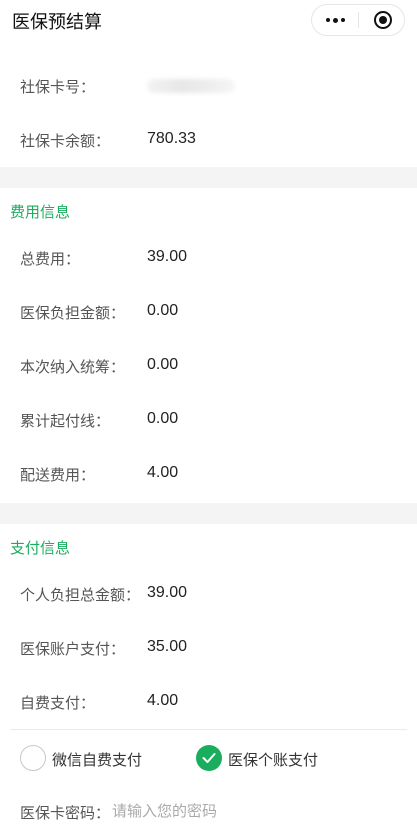 The image size is (417, 836). Describe the element at coordinates (171, 138) in the screenshot. I see `card-balance-value: 780.33` at that location.